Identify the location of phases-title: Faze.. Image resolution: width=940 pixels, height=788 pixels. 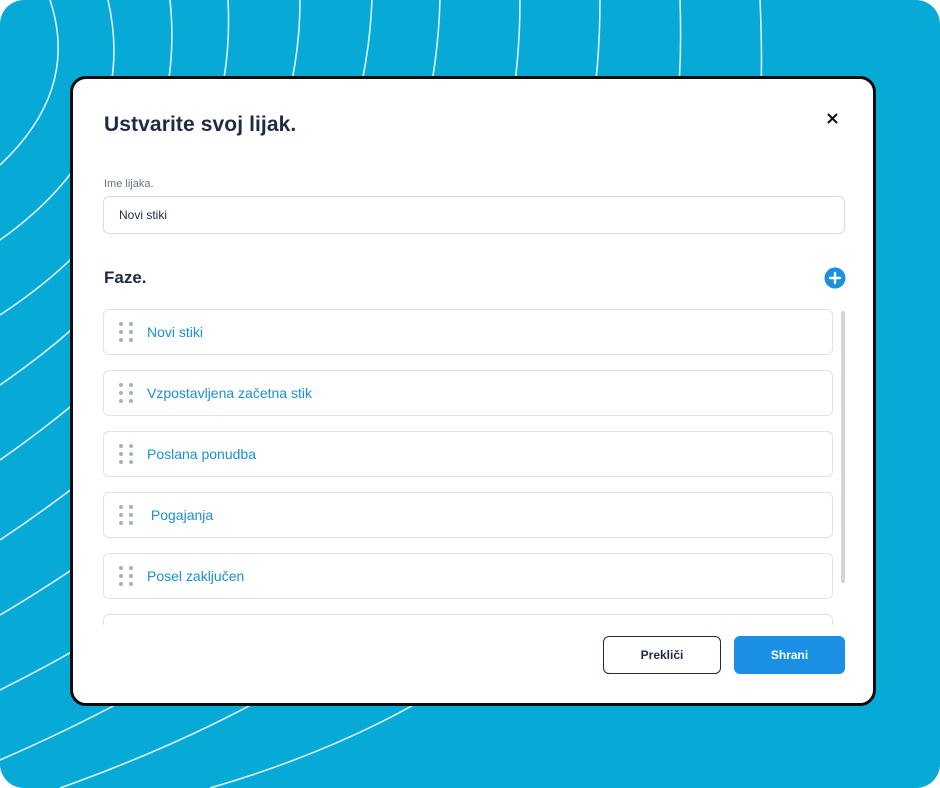
(125, 277).